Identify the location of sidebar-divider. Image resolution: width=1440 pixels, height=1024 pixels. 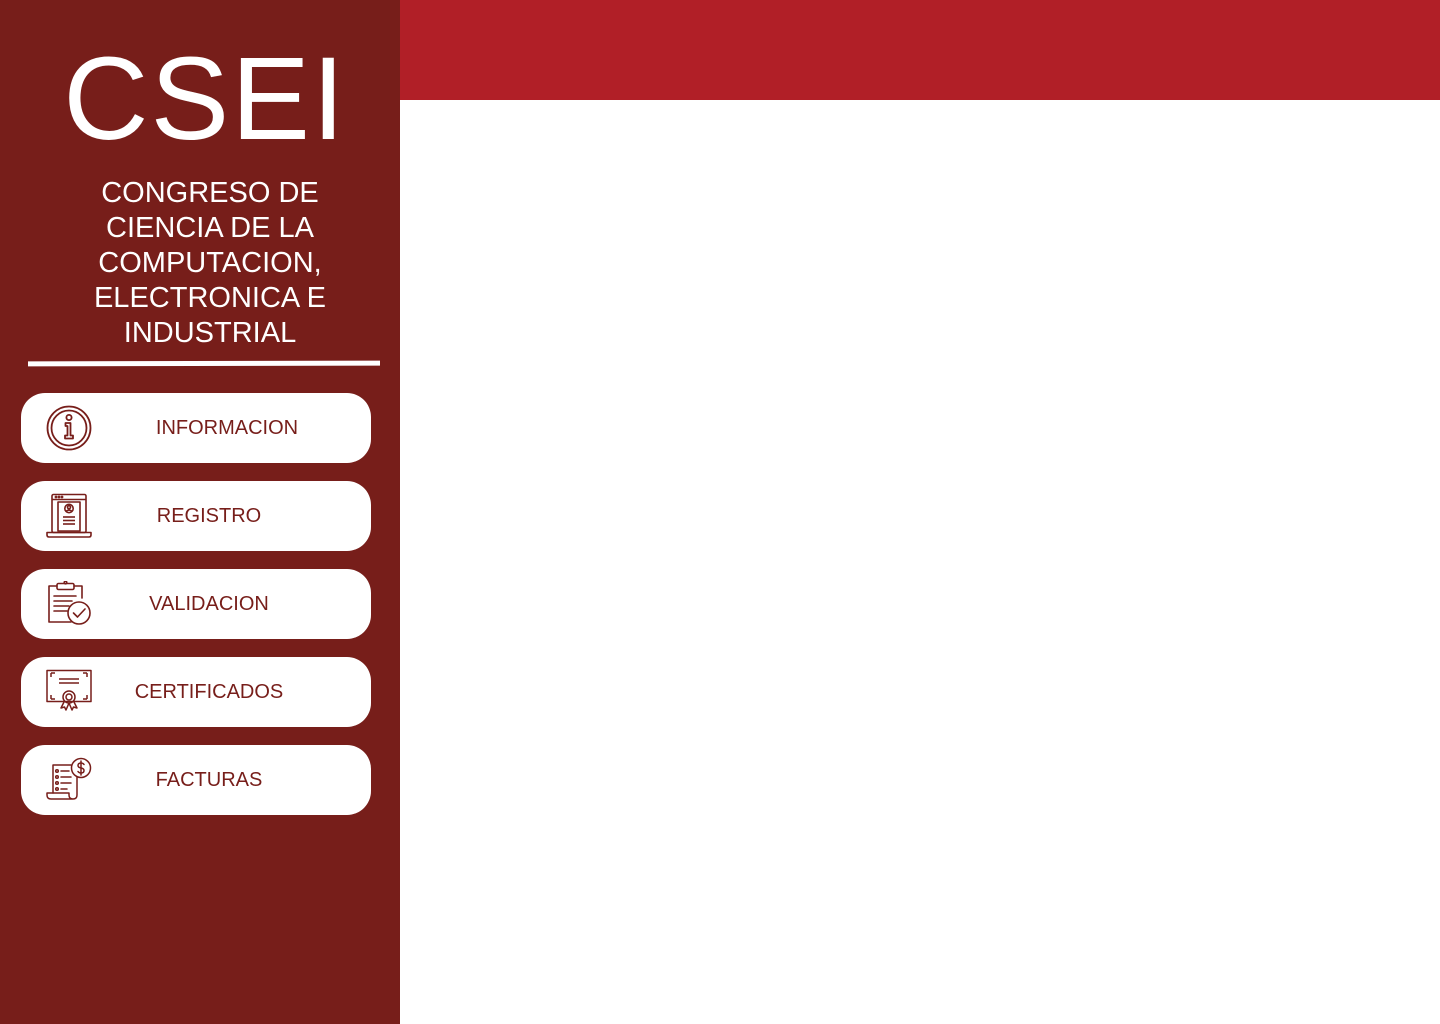
(204, 363).